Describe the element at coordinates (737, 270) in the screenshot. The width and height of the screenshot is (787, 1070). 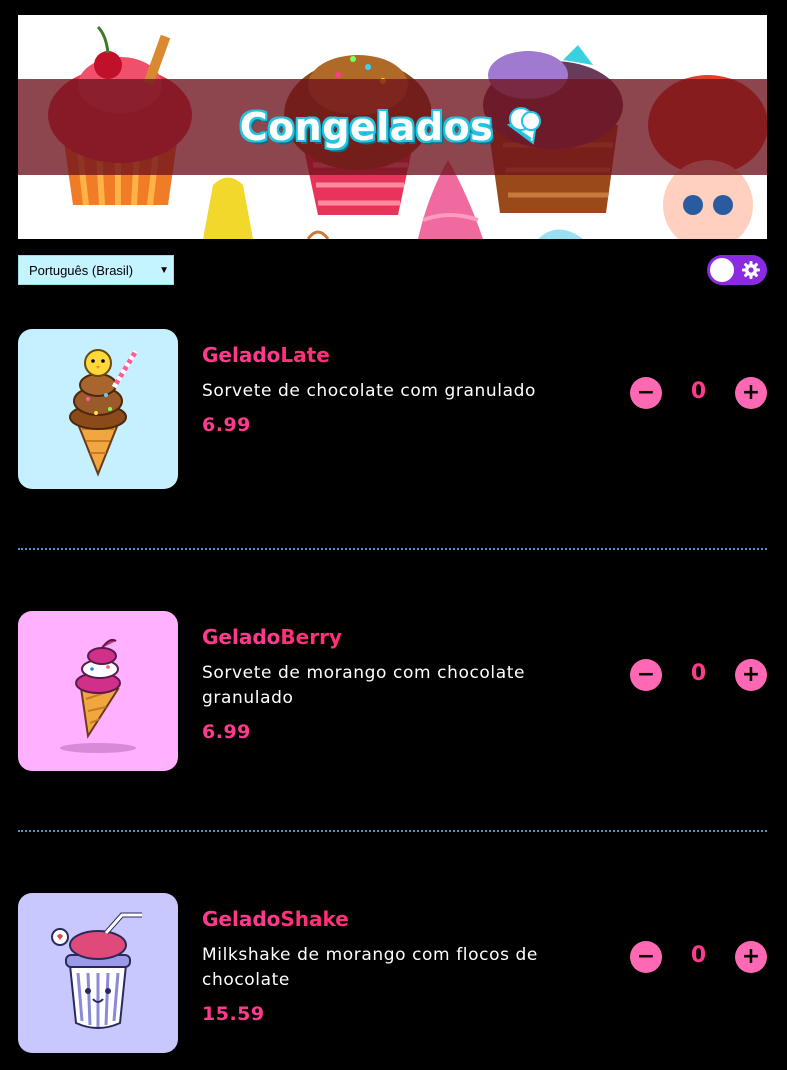
I see `theme-toggle` at that location.